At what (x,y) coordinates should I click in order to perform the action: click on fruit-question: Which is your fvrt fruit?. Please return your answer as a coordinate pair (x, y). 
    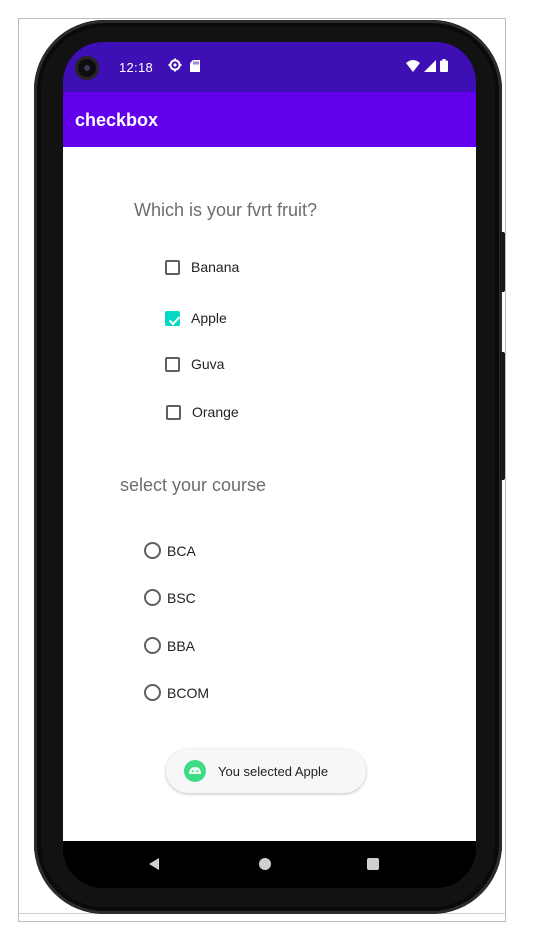
    Looking at the image, I should click on (226, 210).